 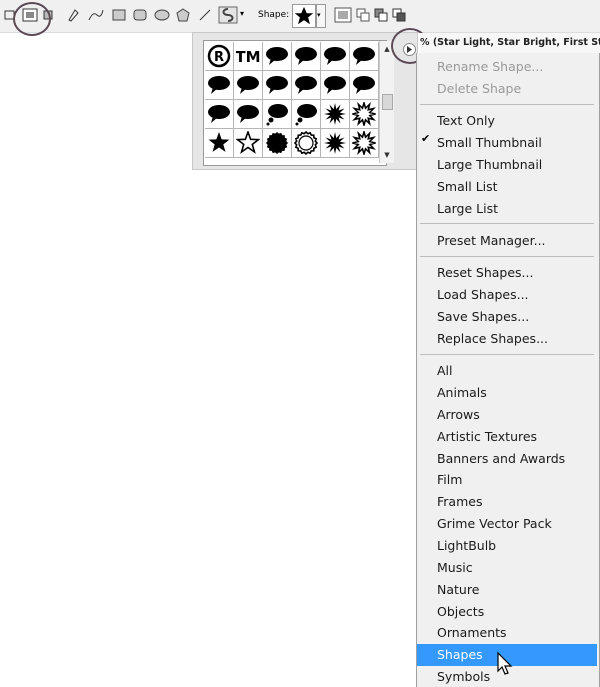 I want to click on menu-item-film: Film, so click(x=507, y=480).